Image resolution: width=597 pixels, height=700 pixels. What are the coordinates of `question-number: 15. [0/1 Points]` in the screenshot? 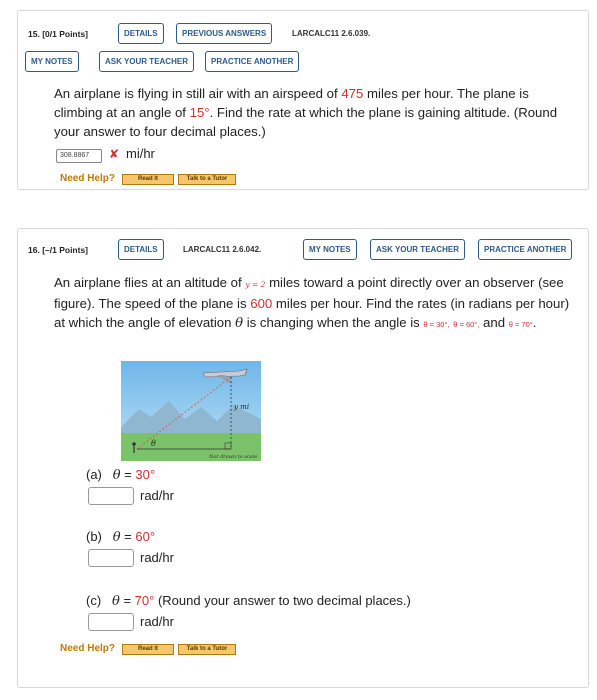 It's located at (58, 34).